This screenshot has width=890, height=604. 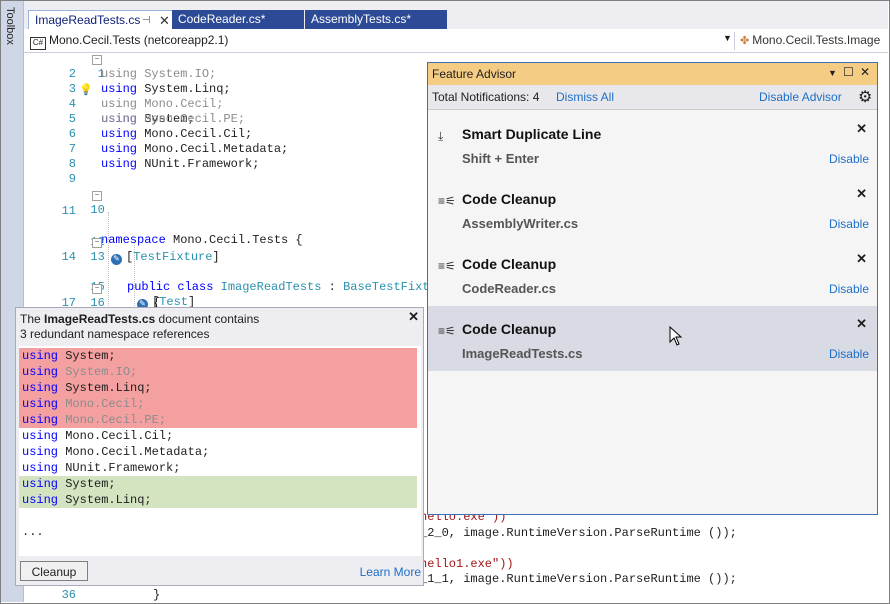 What do you see at coordinates (116, 259) in the screenshot?
I see `codelens-icon: ✎` at bounding box center [116, 259].